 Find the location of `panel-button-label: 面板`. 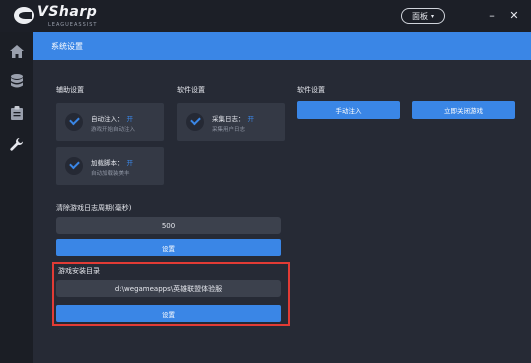

panel-button-label: 面板 is located at coordinates (419, 16).